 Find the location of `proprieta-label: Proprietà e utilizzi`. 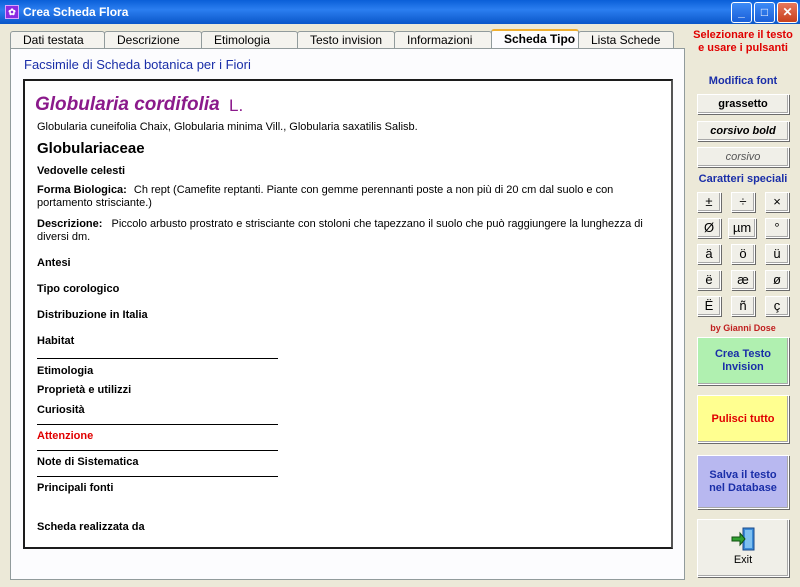

proprieta-label: Proprietà e utilizzi is located at coordinates (84, 390).